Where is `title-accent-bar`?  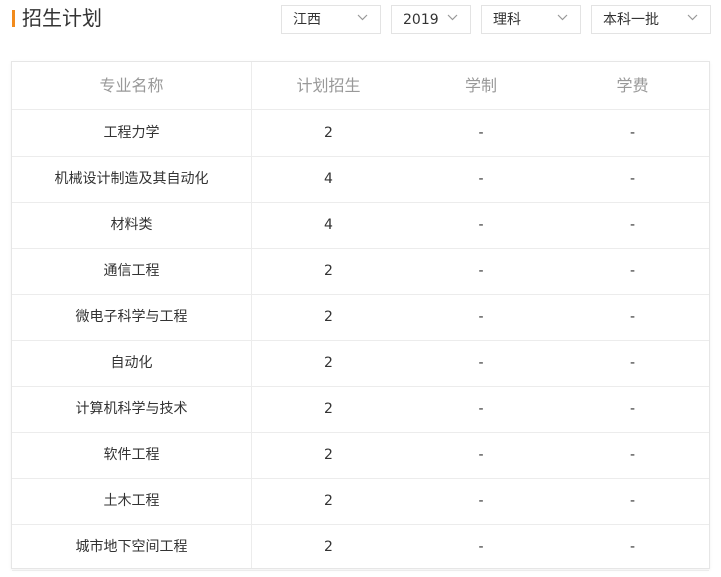
title-accent-bar is located at coordinates (13, 18).